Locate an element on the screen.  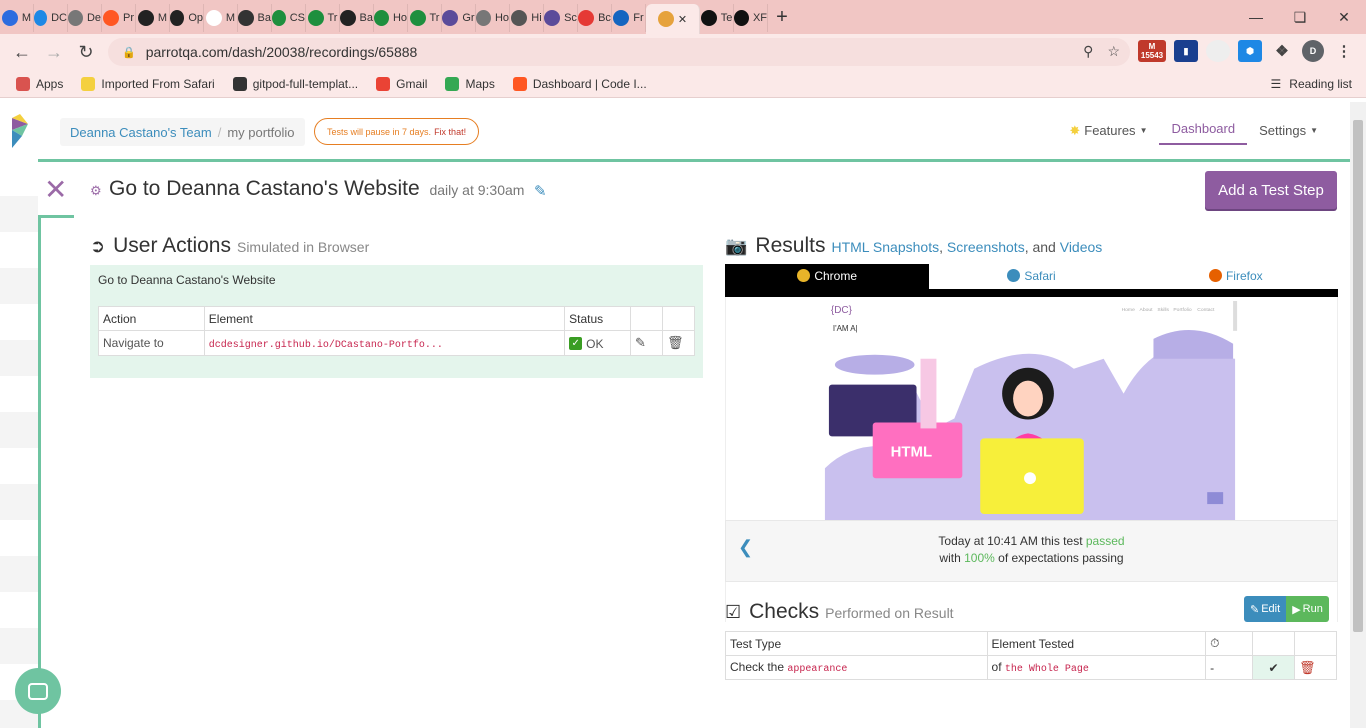
new-tab-icon: + is located at coordinates (782, 17).